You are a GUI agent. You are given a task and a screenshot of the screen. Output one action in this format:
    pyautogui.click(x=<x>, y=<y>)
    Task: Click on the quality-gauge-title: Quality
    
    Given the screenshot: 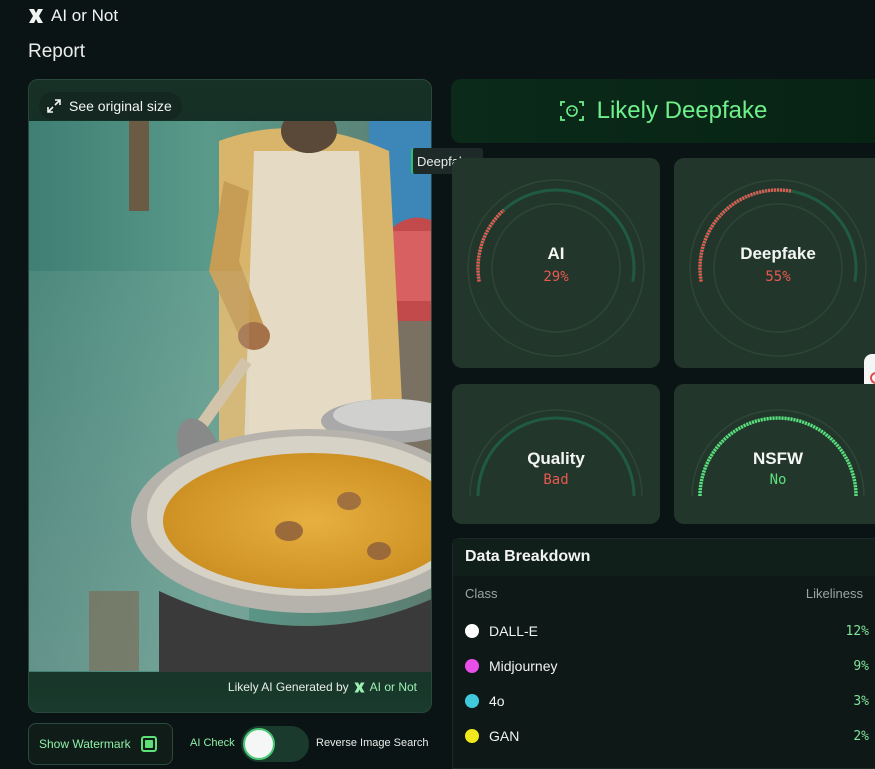 What is the action you would take?
    pyautogui.click(x=556, y=458)
    